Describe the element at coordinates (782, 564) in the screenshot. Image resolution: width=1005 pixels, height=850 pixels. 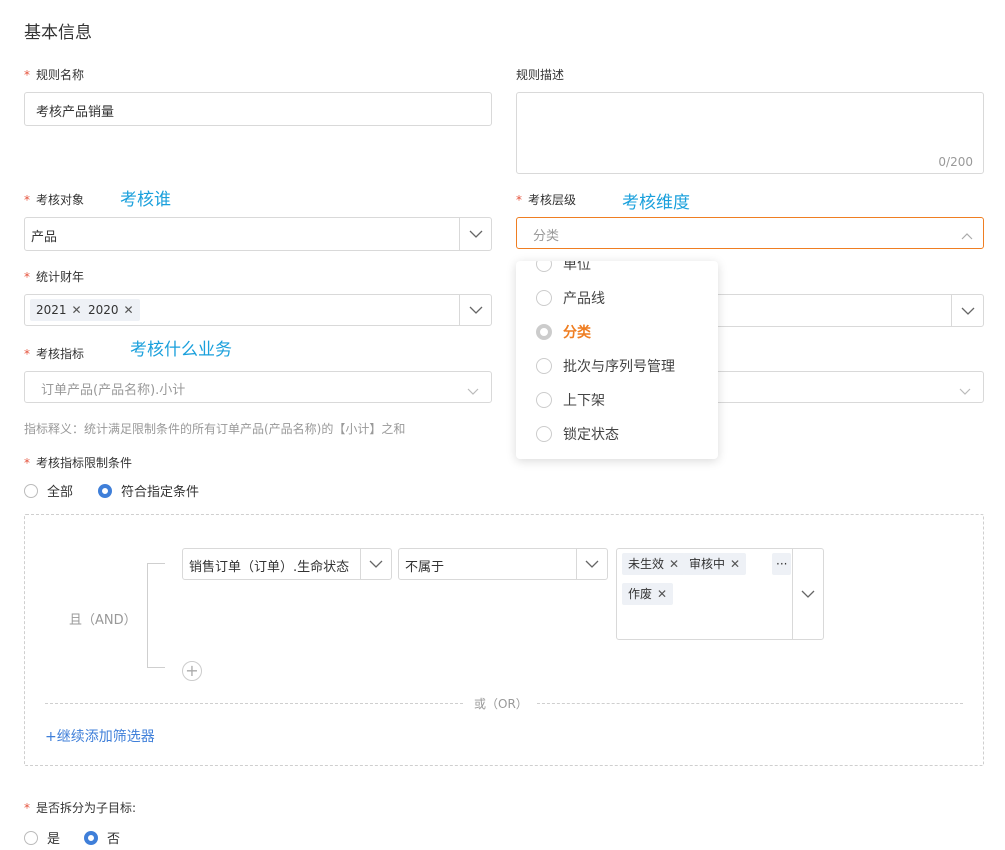
I see `more-tags-button: ···` at that location.